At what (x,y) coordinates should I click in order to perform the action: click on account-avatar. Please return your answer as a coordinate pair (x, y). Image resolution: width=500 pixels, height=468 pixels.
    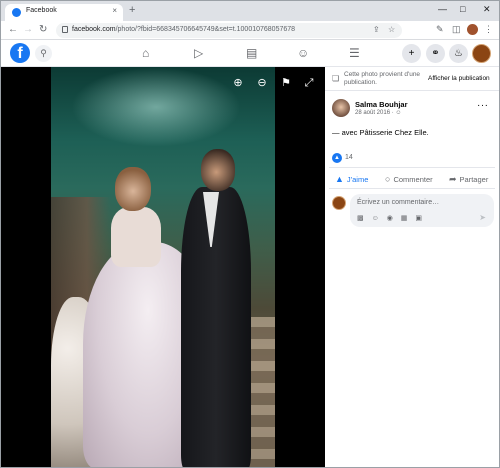
    Looking at the image, I should click on (481, 53).